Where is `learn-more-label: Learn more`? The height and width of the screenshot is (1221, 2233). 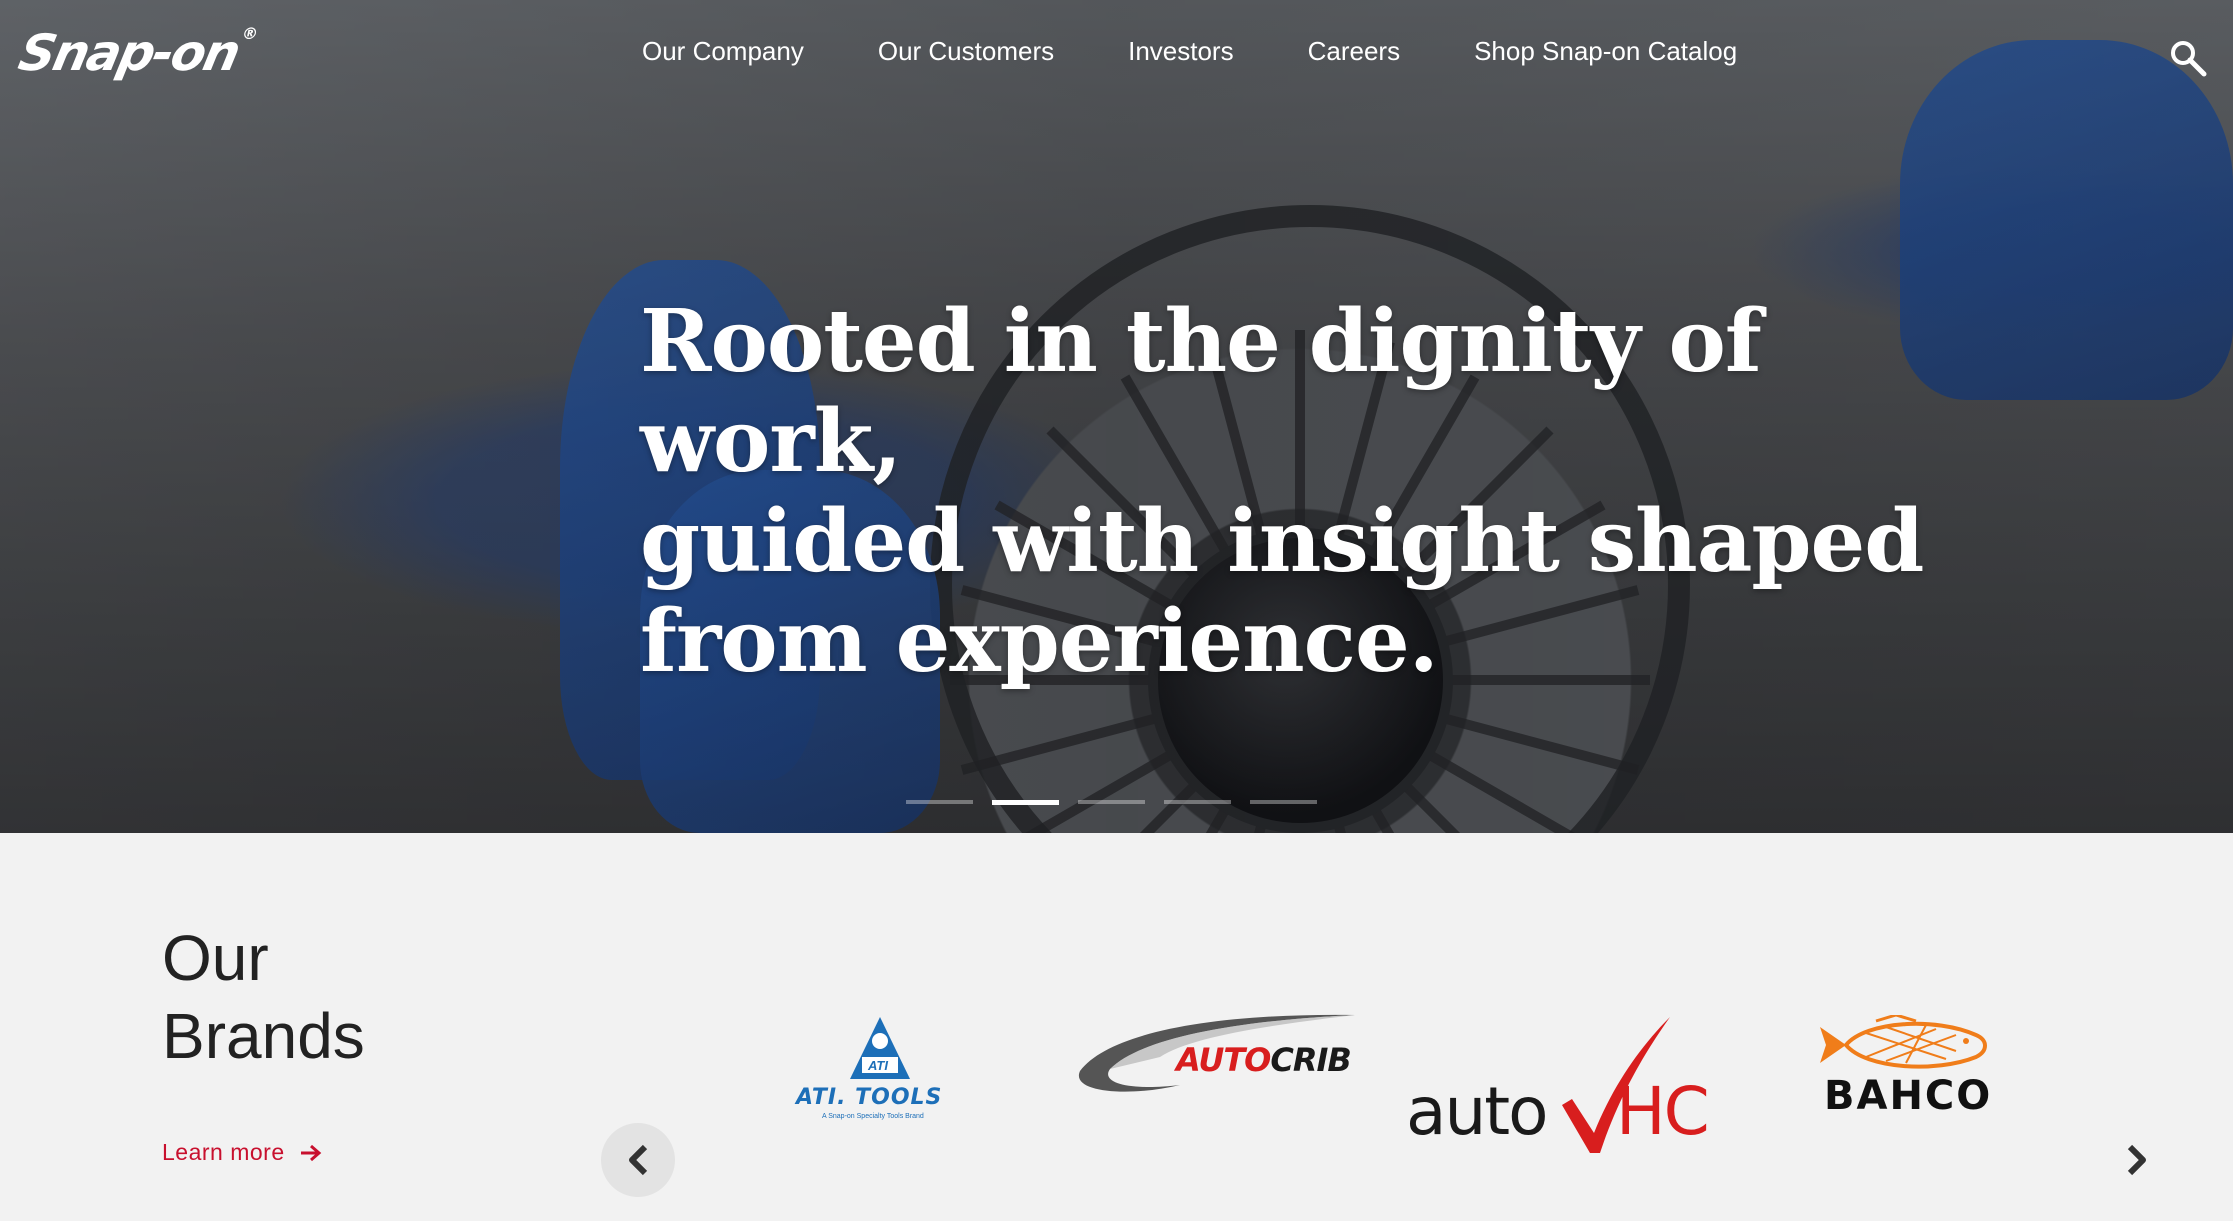 learn-more-label: Learn more is located at coordinates (223, 1152).